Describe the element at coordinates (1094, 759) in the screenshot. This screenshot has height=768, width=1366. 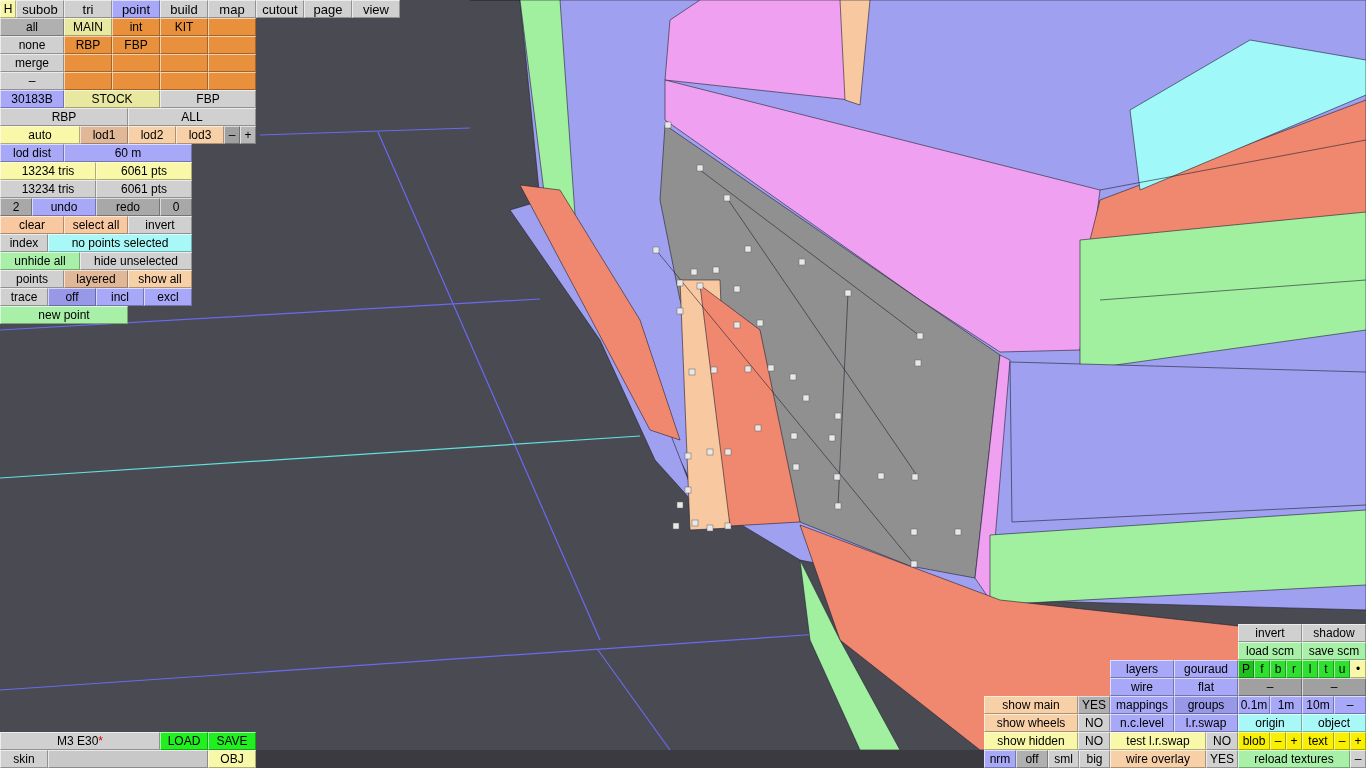
I see `panel-button: big` at that location.